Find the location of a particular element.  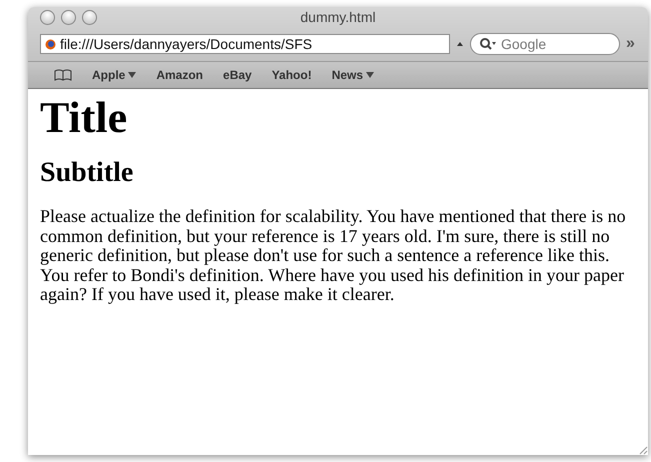

page-title: Title is located at coordinates (84, 118).